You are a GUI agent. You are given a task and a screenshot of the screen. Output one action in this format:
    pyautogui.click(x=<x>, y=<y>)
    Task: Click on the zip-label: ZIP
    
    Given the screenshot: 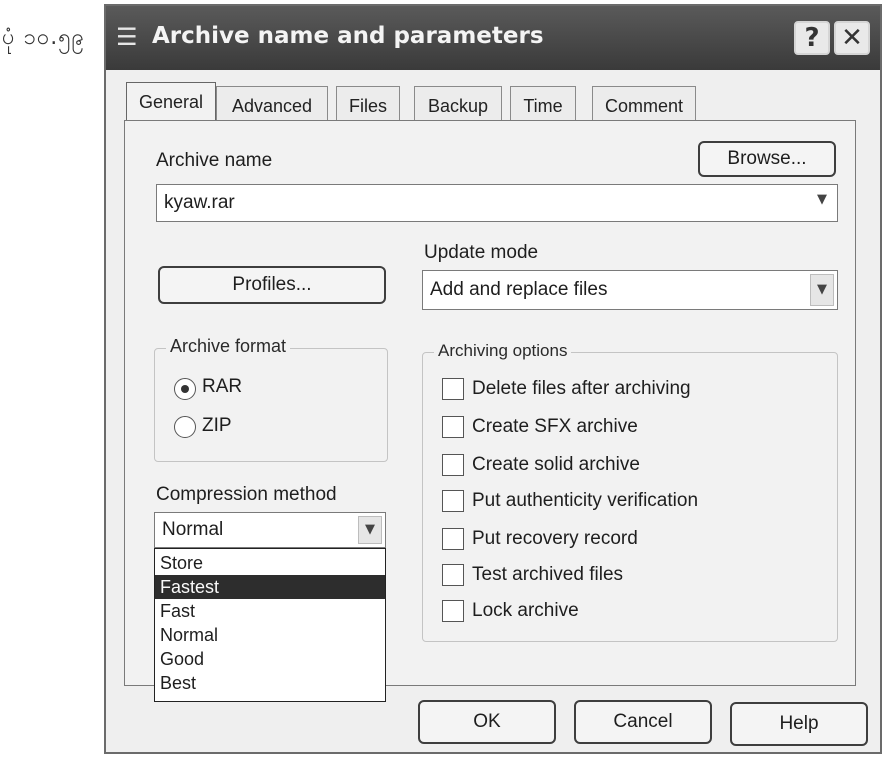 What is the action you would take?
    pyautogui.click(x=217, y=425)
    